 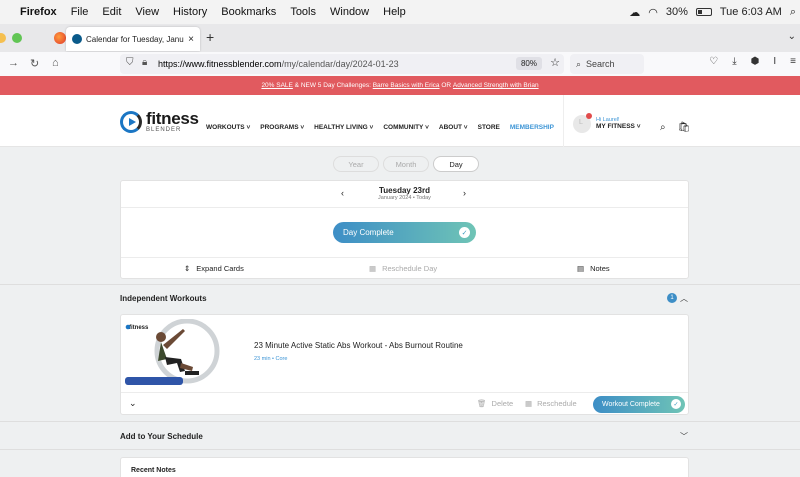 I want to click on promo-link-strength: Advanced Strength with Brian, so click(x=496, y=85).